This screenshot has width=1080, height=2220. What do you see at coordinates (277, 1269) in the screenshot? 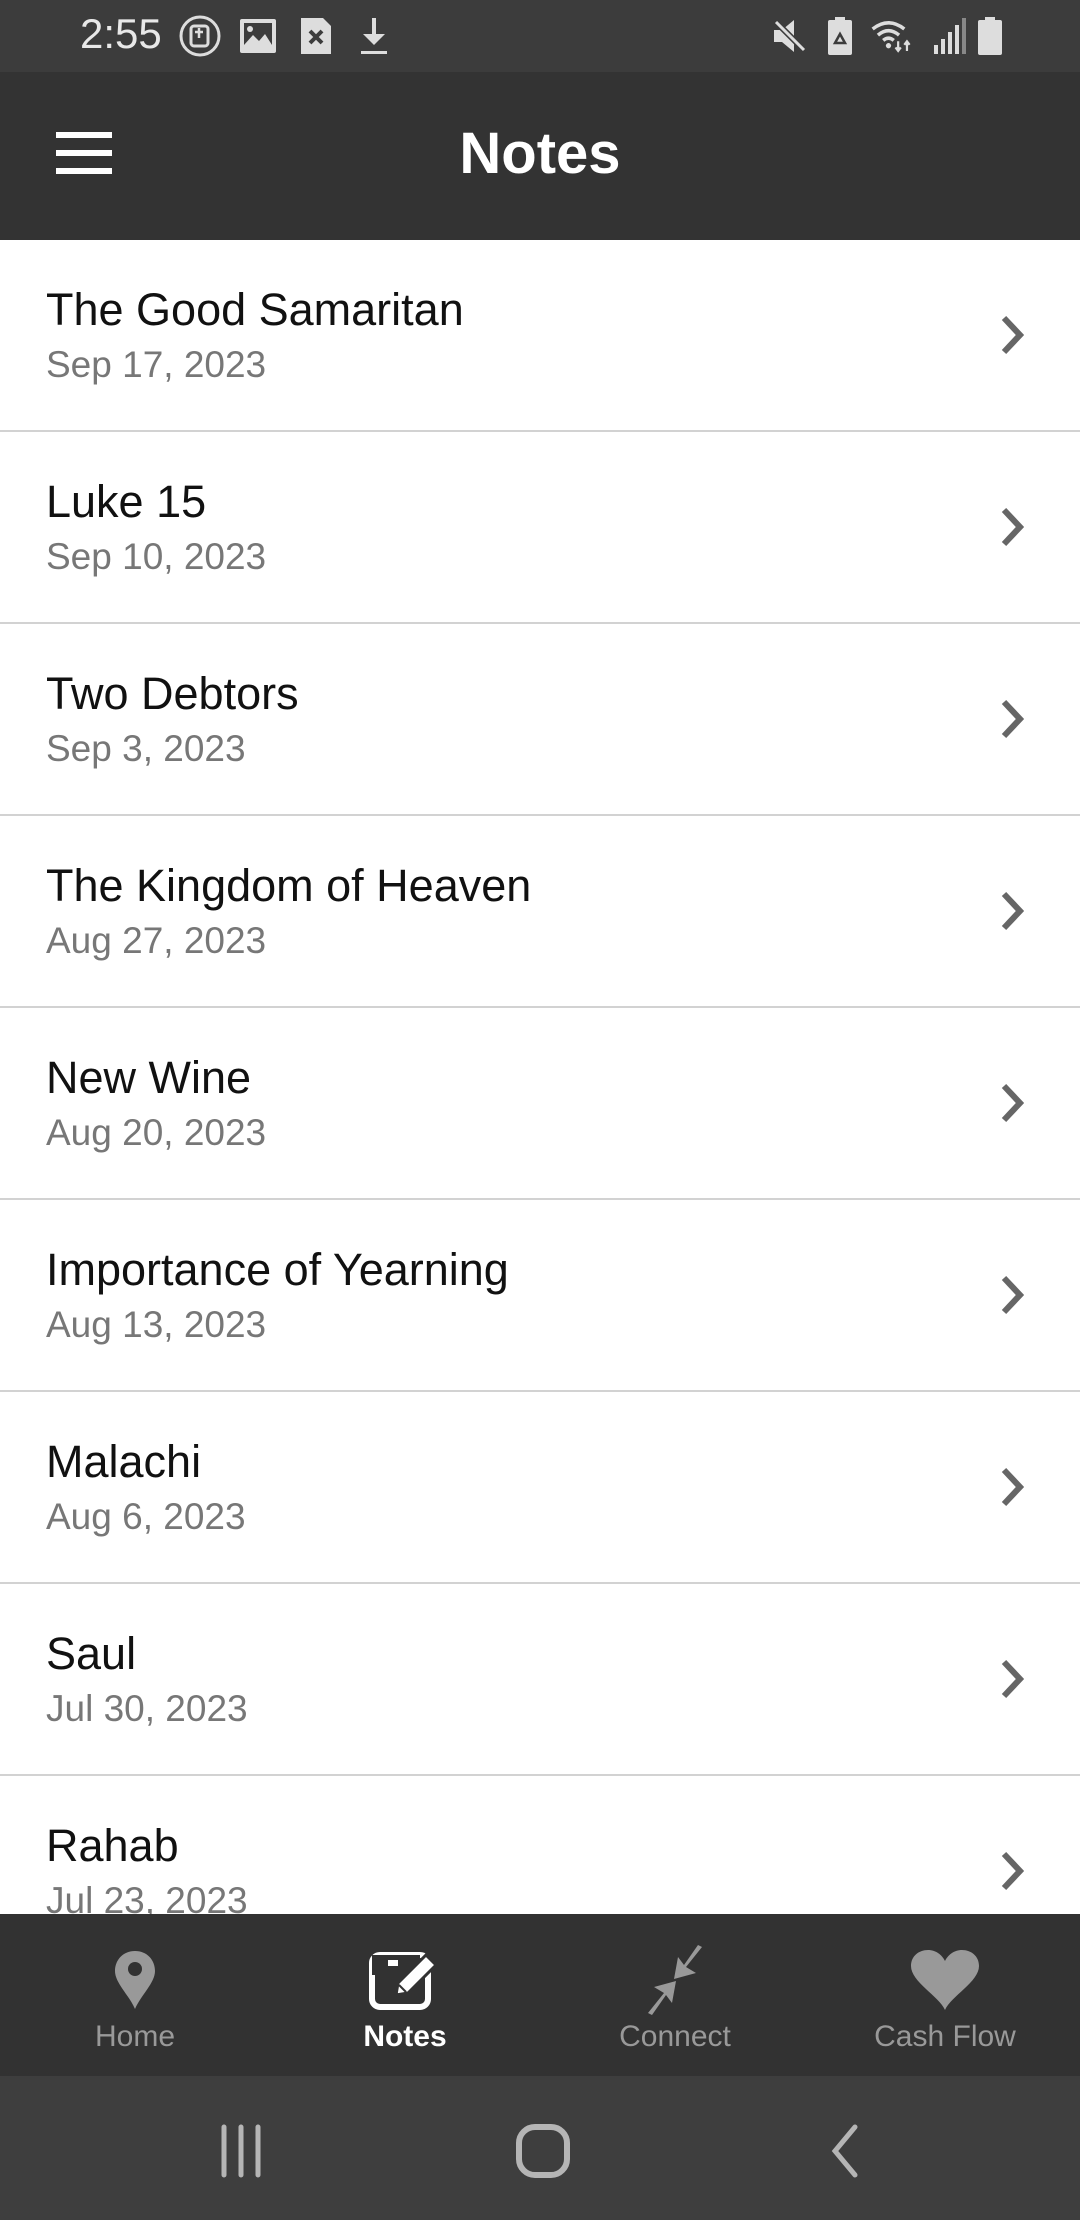
I see `note-title: Importance of Yearning` at bounding box center [277, 1269].